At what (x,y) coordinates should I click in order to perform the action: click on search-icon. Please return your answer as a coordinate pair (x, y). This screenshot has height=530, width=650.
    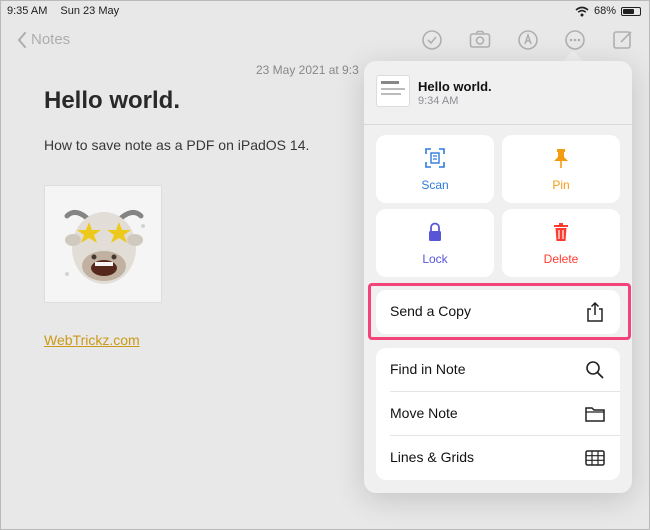
    Looking at the image, I should click on (595, 370).